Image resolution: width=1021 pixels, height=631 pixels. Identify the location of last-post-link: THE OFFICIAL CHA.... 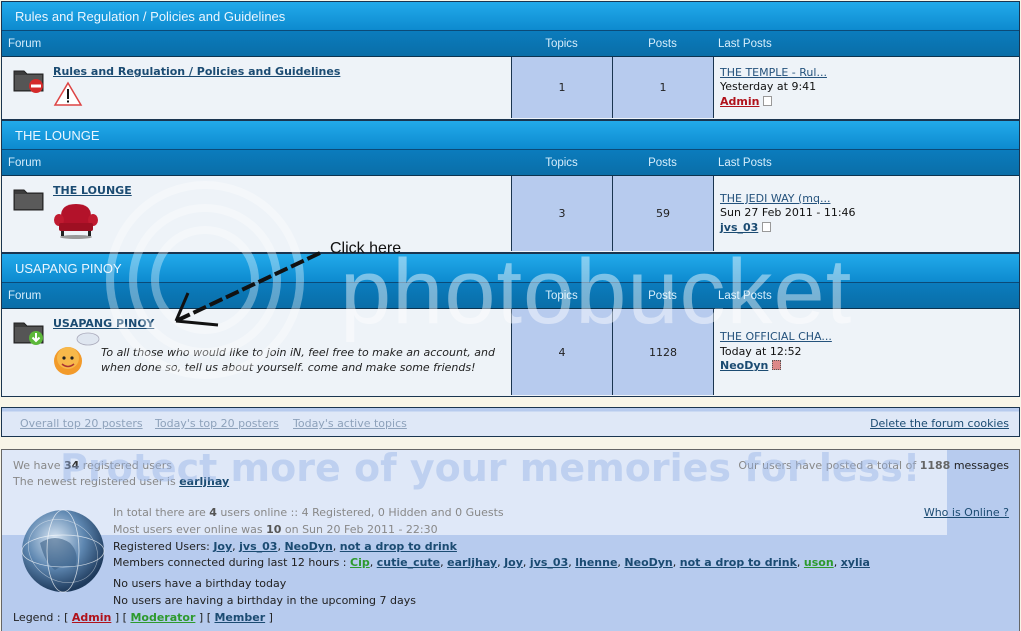
(869, 337).